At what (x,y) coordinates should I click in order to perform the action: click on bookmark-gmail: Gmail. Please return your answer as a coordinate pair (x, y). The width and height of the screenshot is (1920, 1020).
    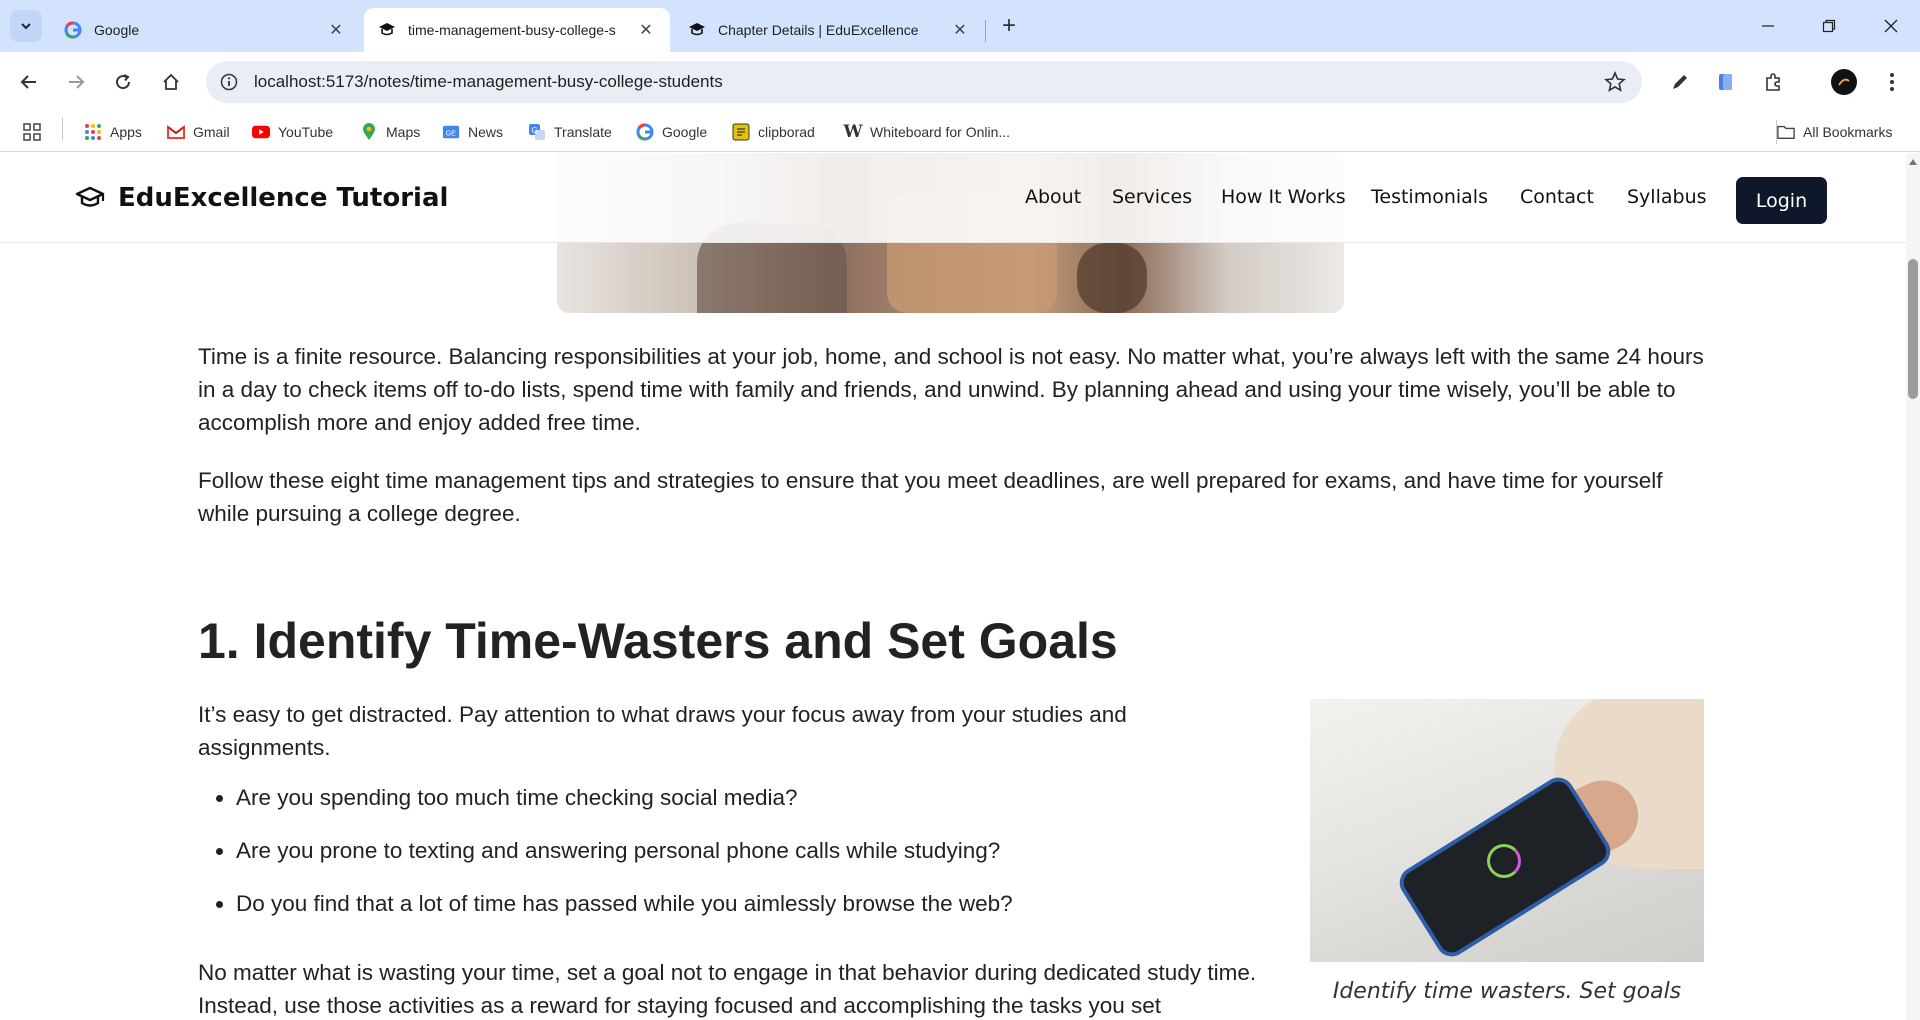
    Looking at the image, I should click on (198, 132).